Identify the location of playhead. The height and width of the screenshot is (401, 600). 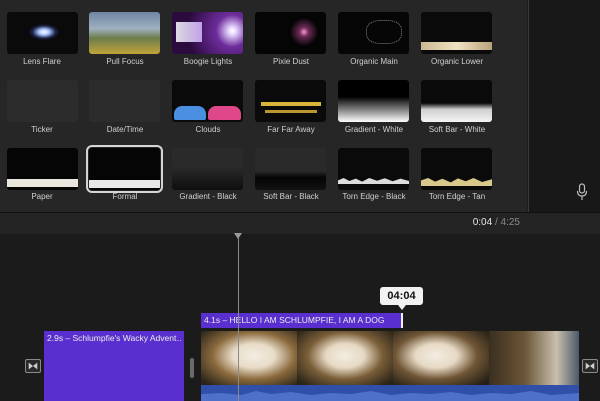
(238, 317).